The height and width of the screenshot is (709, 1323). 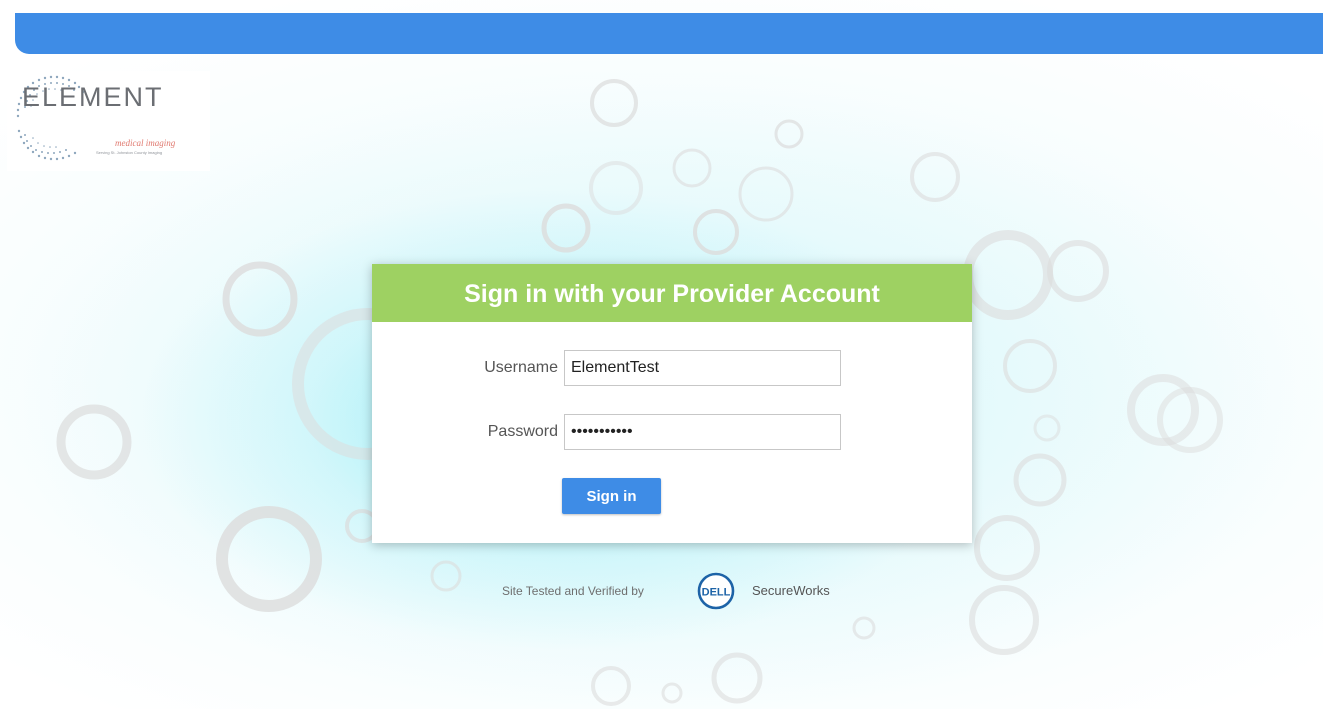 I want to click on dell-logo-text: DELL, so click(x=716, y=593).